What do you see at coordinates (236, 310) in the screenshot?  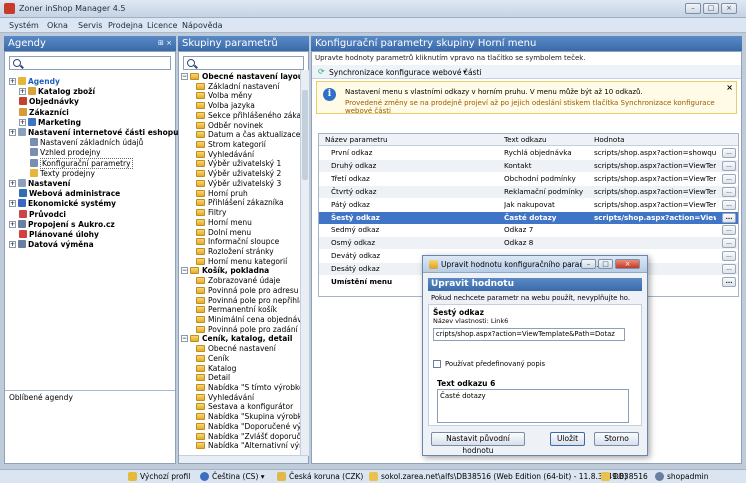 I see `param-group-item: Permanentní košík` at bounding box center [236, 310].